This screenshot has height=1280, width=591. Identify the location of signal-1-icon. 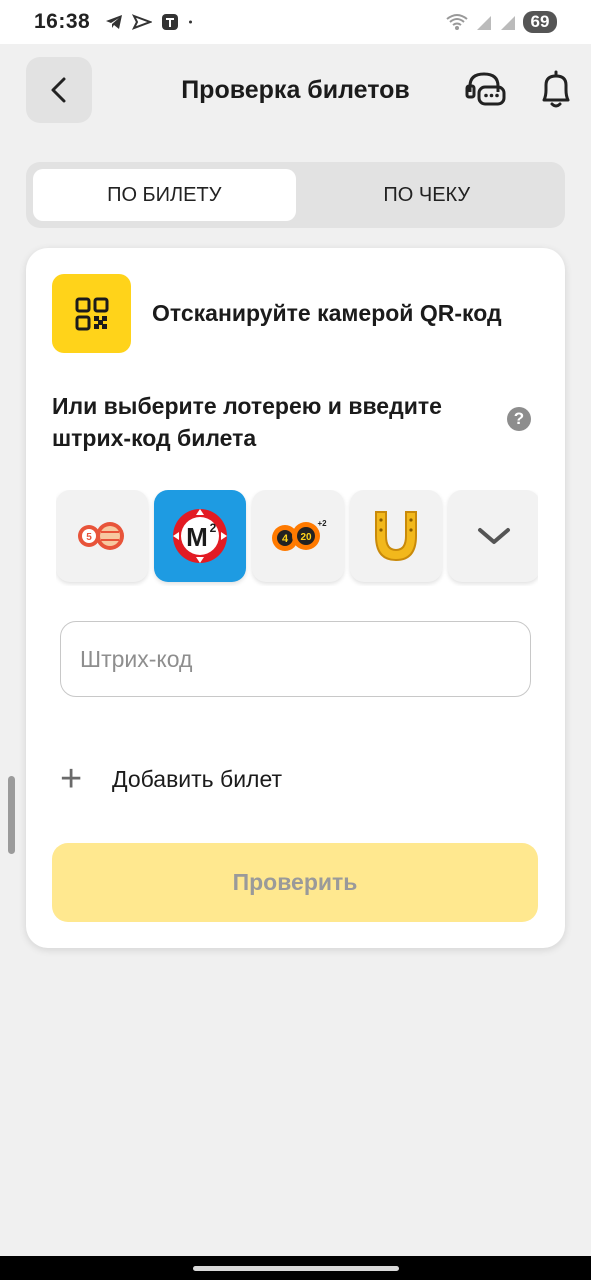
(484, 23).